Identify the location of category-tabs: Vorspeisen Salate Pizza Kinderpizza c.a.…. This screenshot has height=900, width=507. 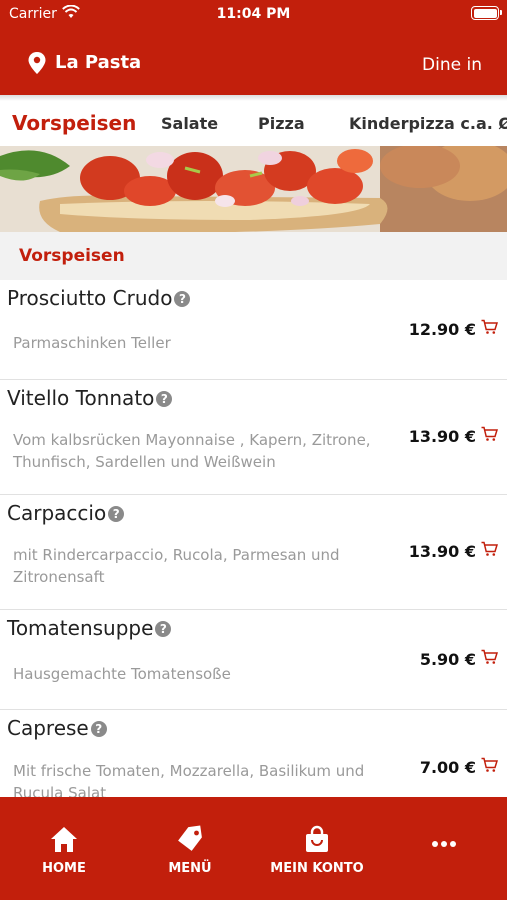
(253, 123).